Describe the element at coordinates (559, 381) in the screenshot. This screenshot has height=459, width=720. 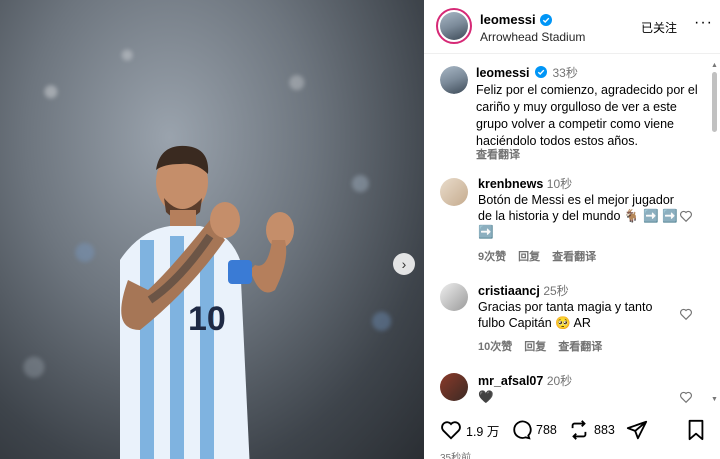
I see `comment-time: 20秒` at that location.